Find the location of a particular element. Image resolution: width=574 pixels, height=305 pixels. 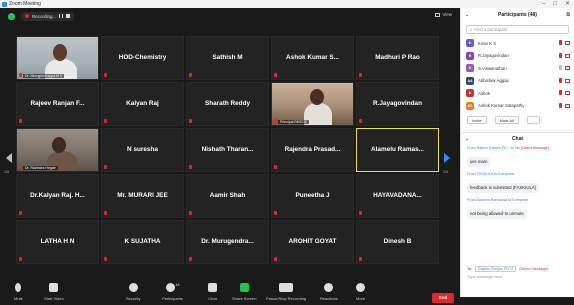

participant-name: R.Jayagovindan is located at coordinates (397, 103).